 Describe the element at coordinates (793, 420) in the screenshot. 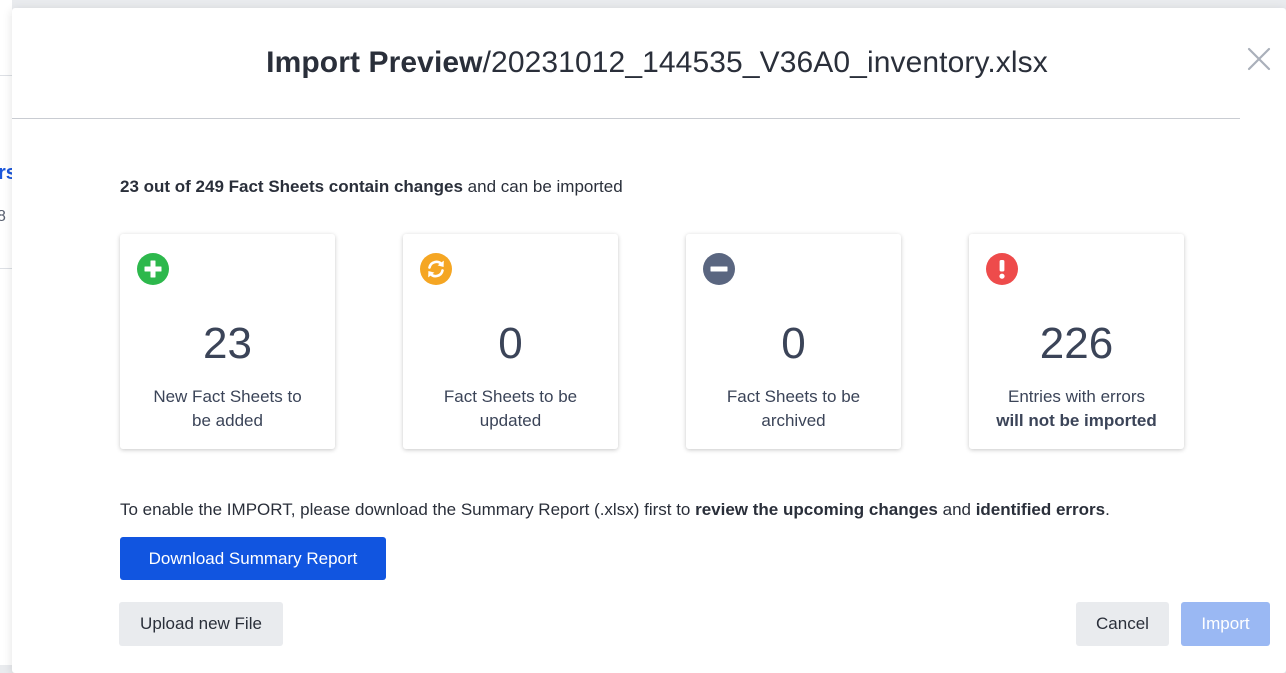

I see `archived-description-line2: archived` at that location.